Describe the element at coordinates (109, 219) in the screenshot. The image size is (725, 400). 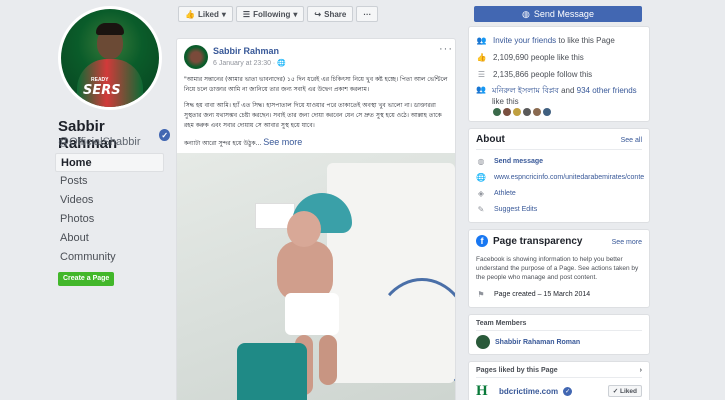
I see `nav-item-photos: Photos` at that location.